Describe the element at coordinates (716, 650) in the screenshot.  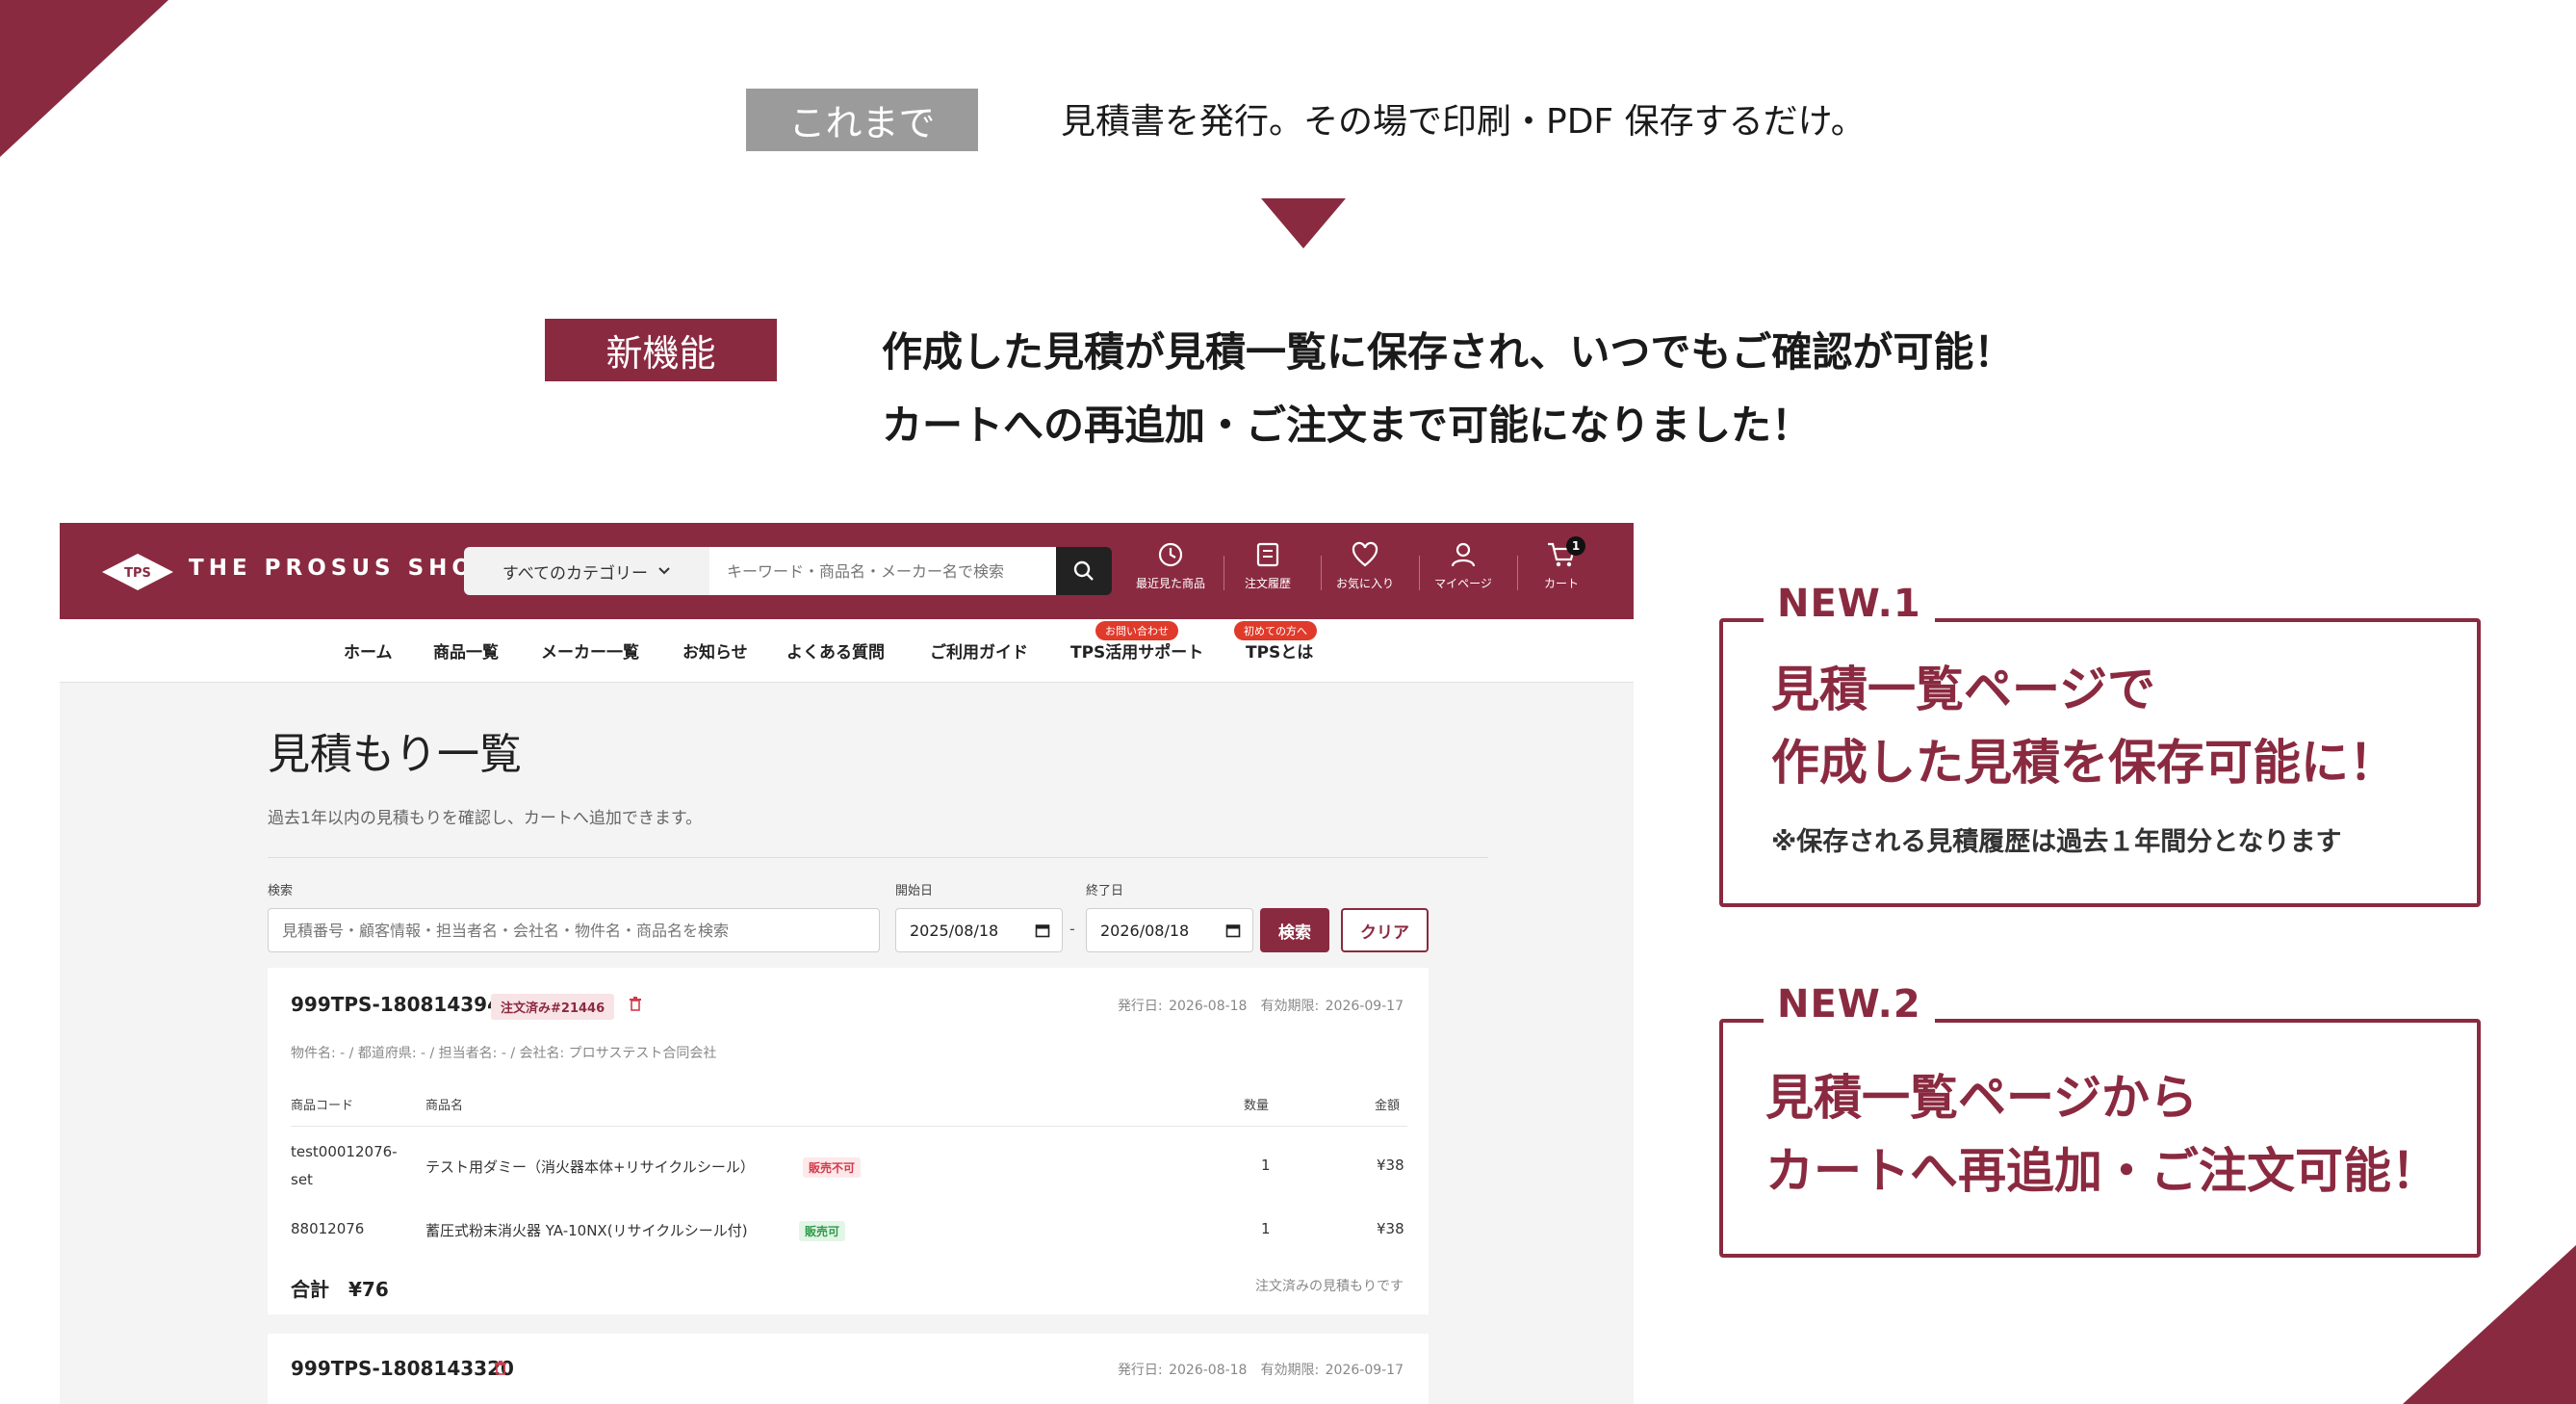
I see `nav-item-news: お知らせ` at that location.